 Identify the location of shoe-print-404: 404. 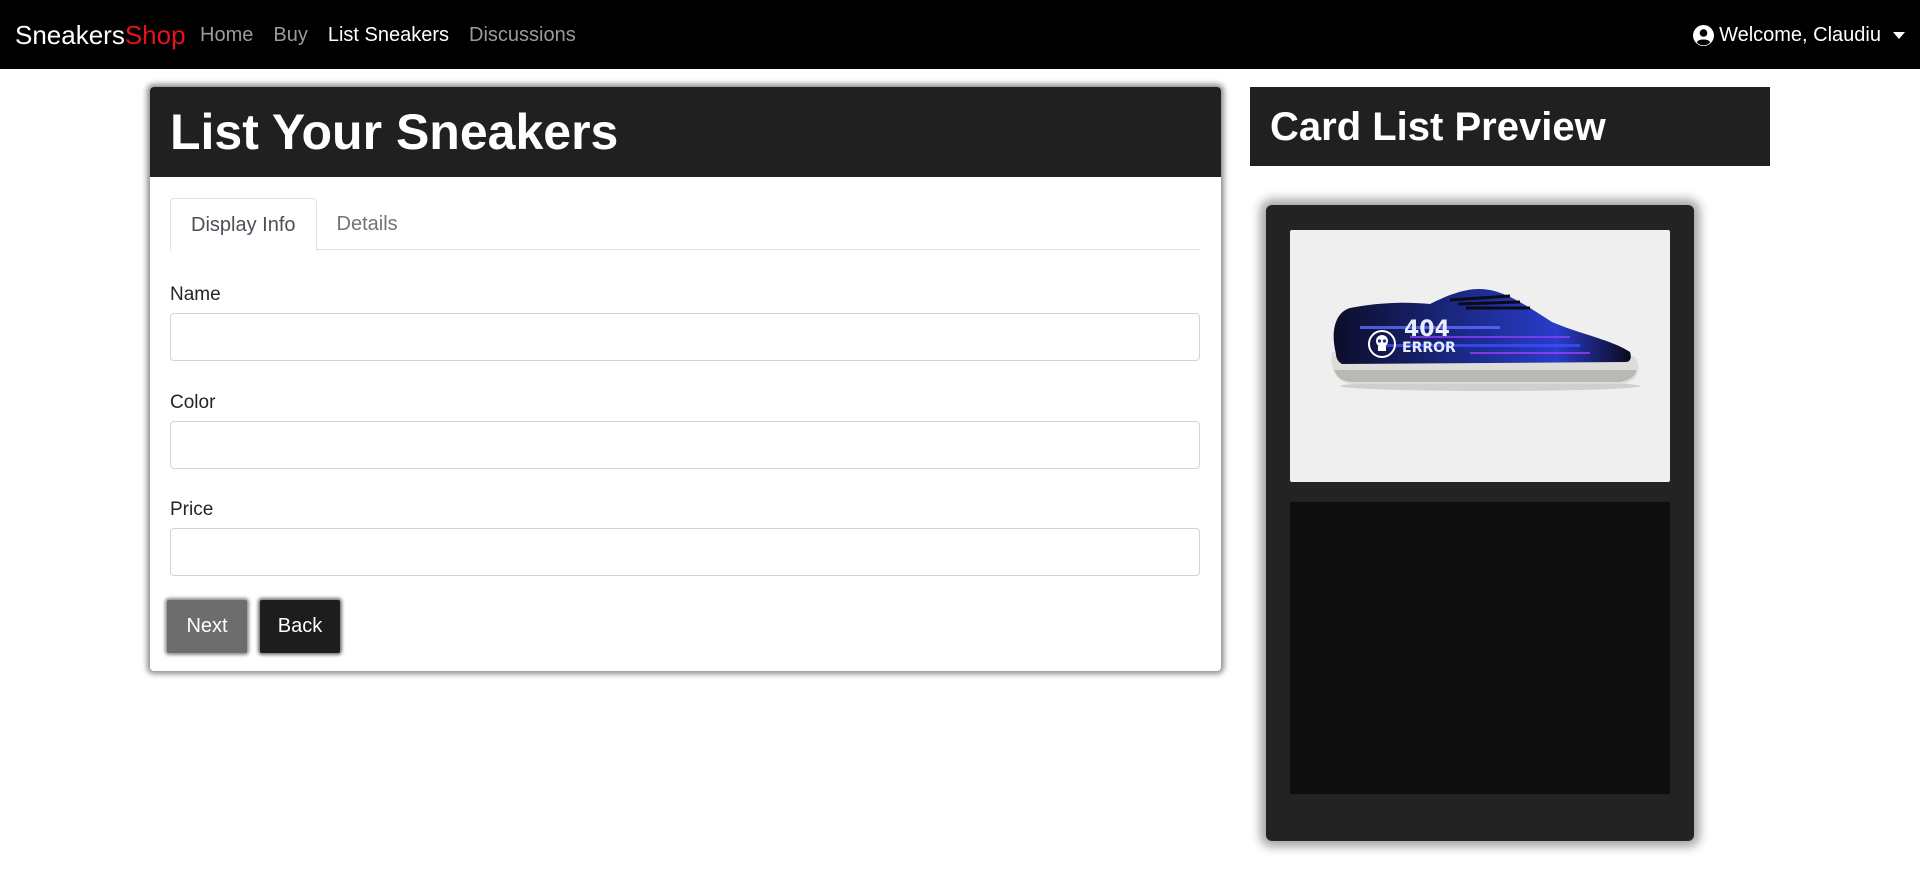
(1427, 329).